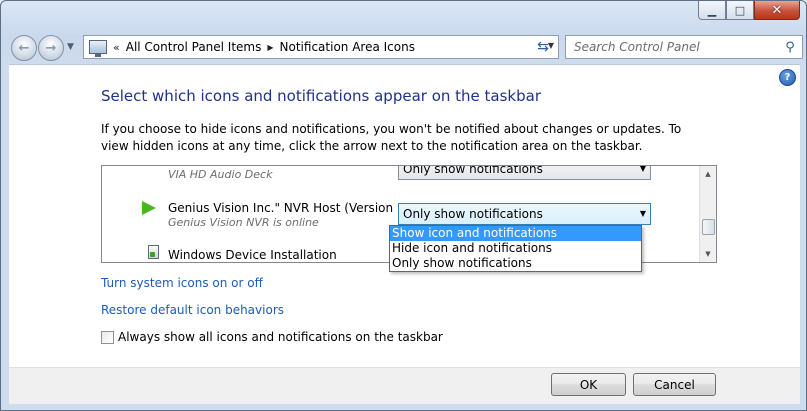  I want to click on list-item-sub: VIA HD Audio Deck, so click(220, 174).